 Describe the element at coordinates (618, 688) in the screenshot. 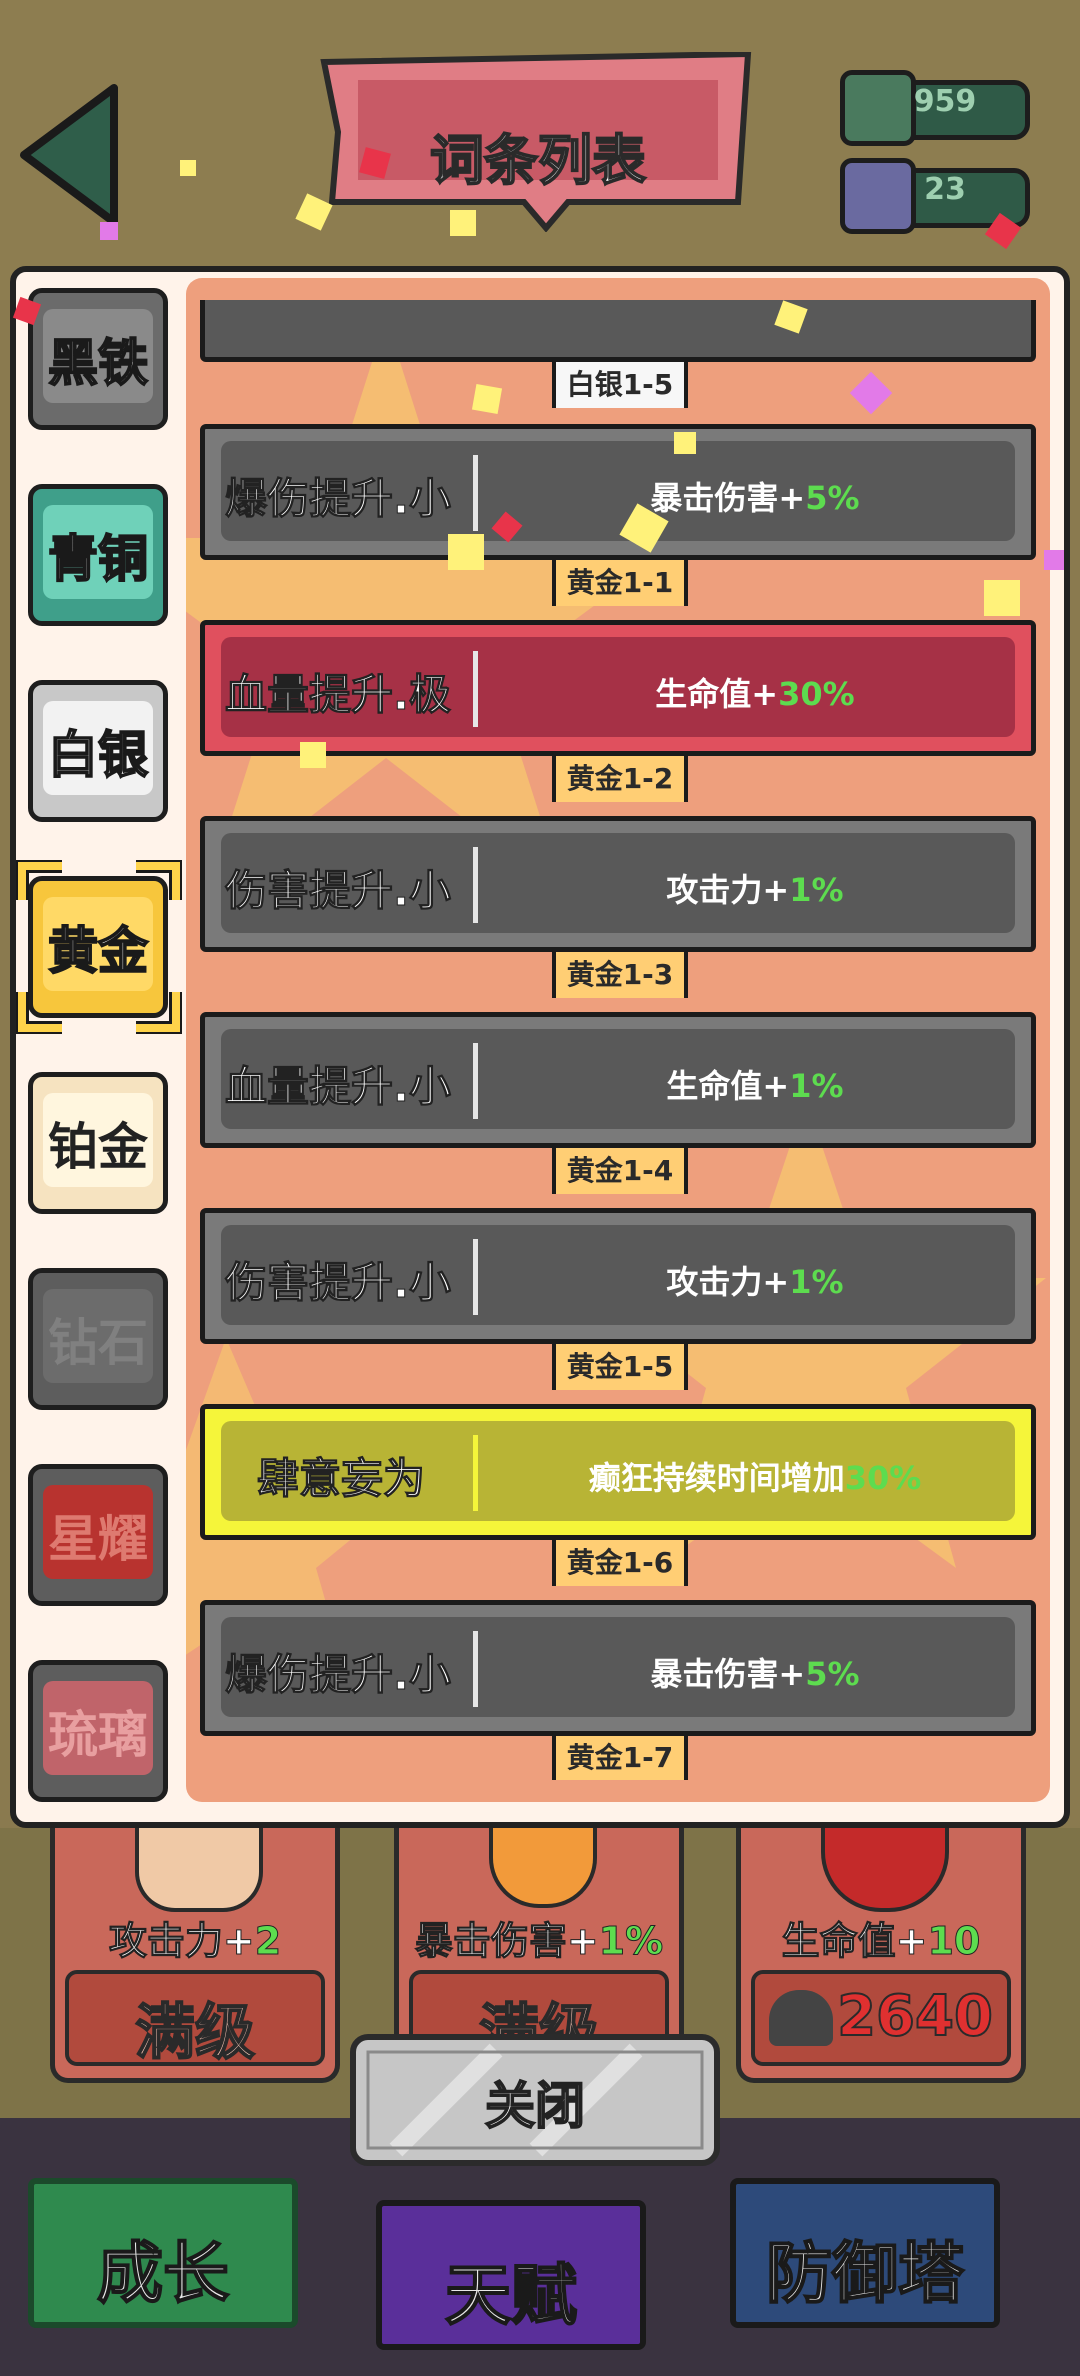

I see `affix-entry: 血量提升.极 生命值+30%` at that location.